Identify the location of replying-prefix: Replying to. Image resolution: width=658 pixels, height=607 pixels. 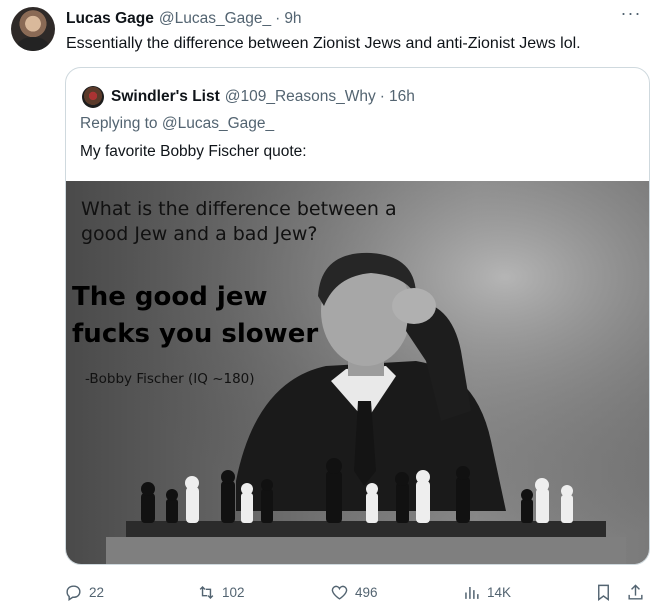
(119, 123).